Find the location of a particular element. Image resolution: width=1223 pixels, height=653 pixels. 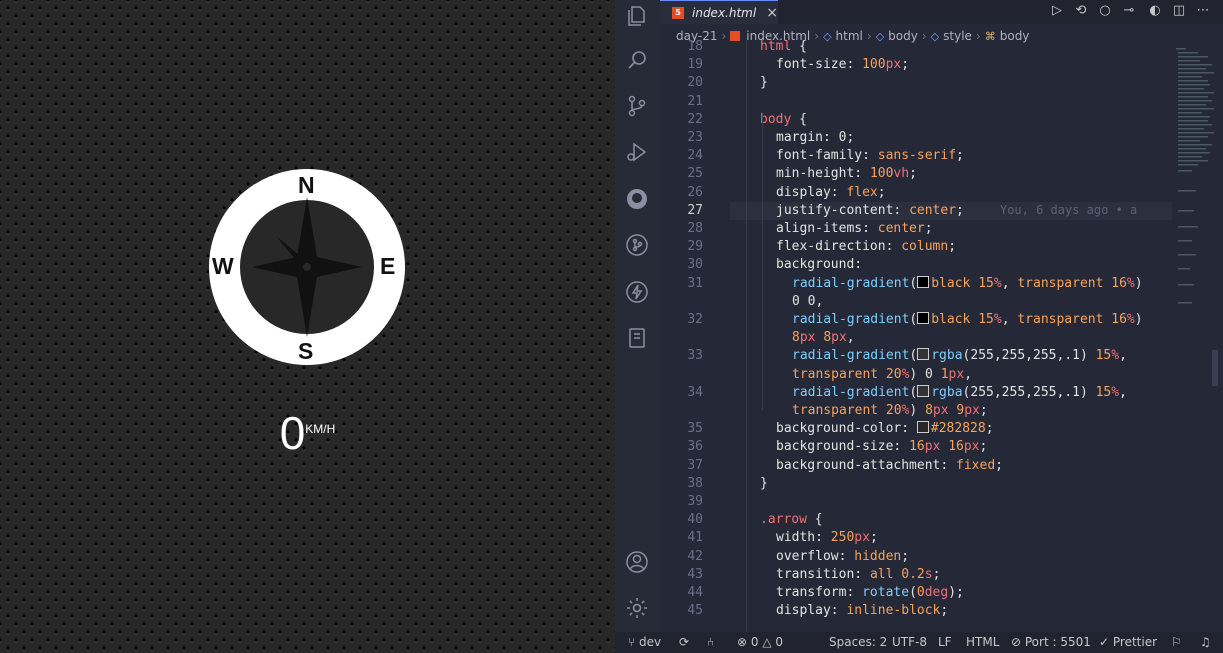

account-icon is located at coordinates (637, 562).